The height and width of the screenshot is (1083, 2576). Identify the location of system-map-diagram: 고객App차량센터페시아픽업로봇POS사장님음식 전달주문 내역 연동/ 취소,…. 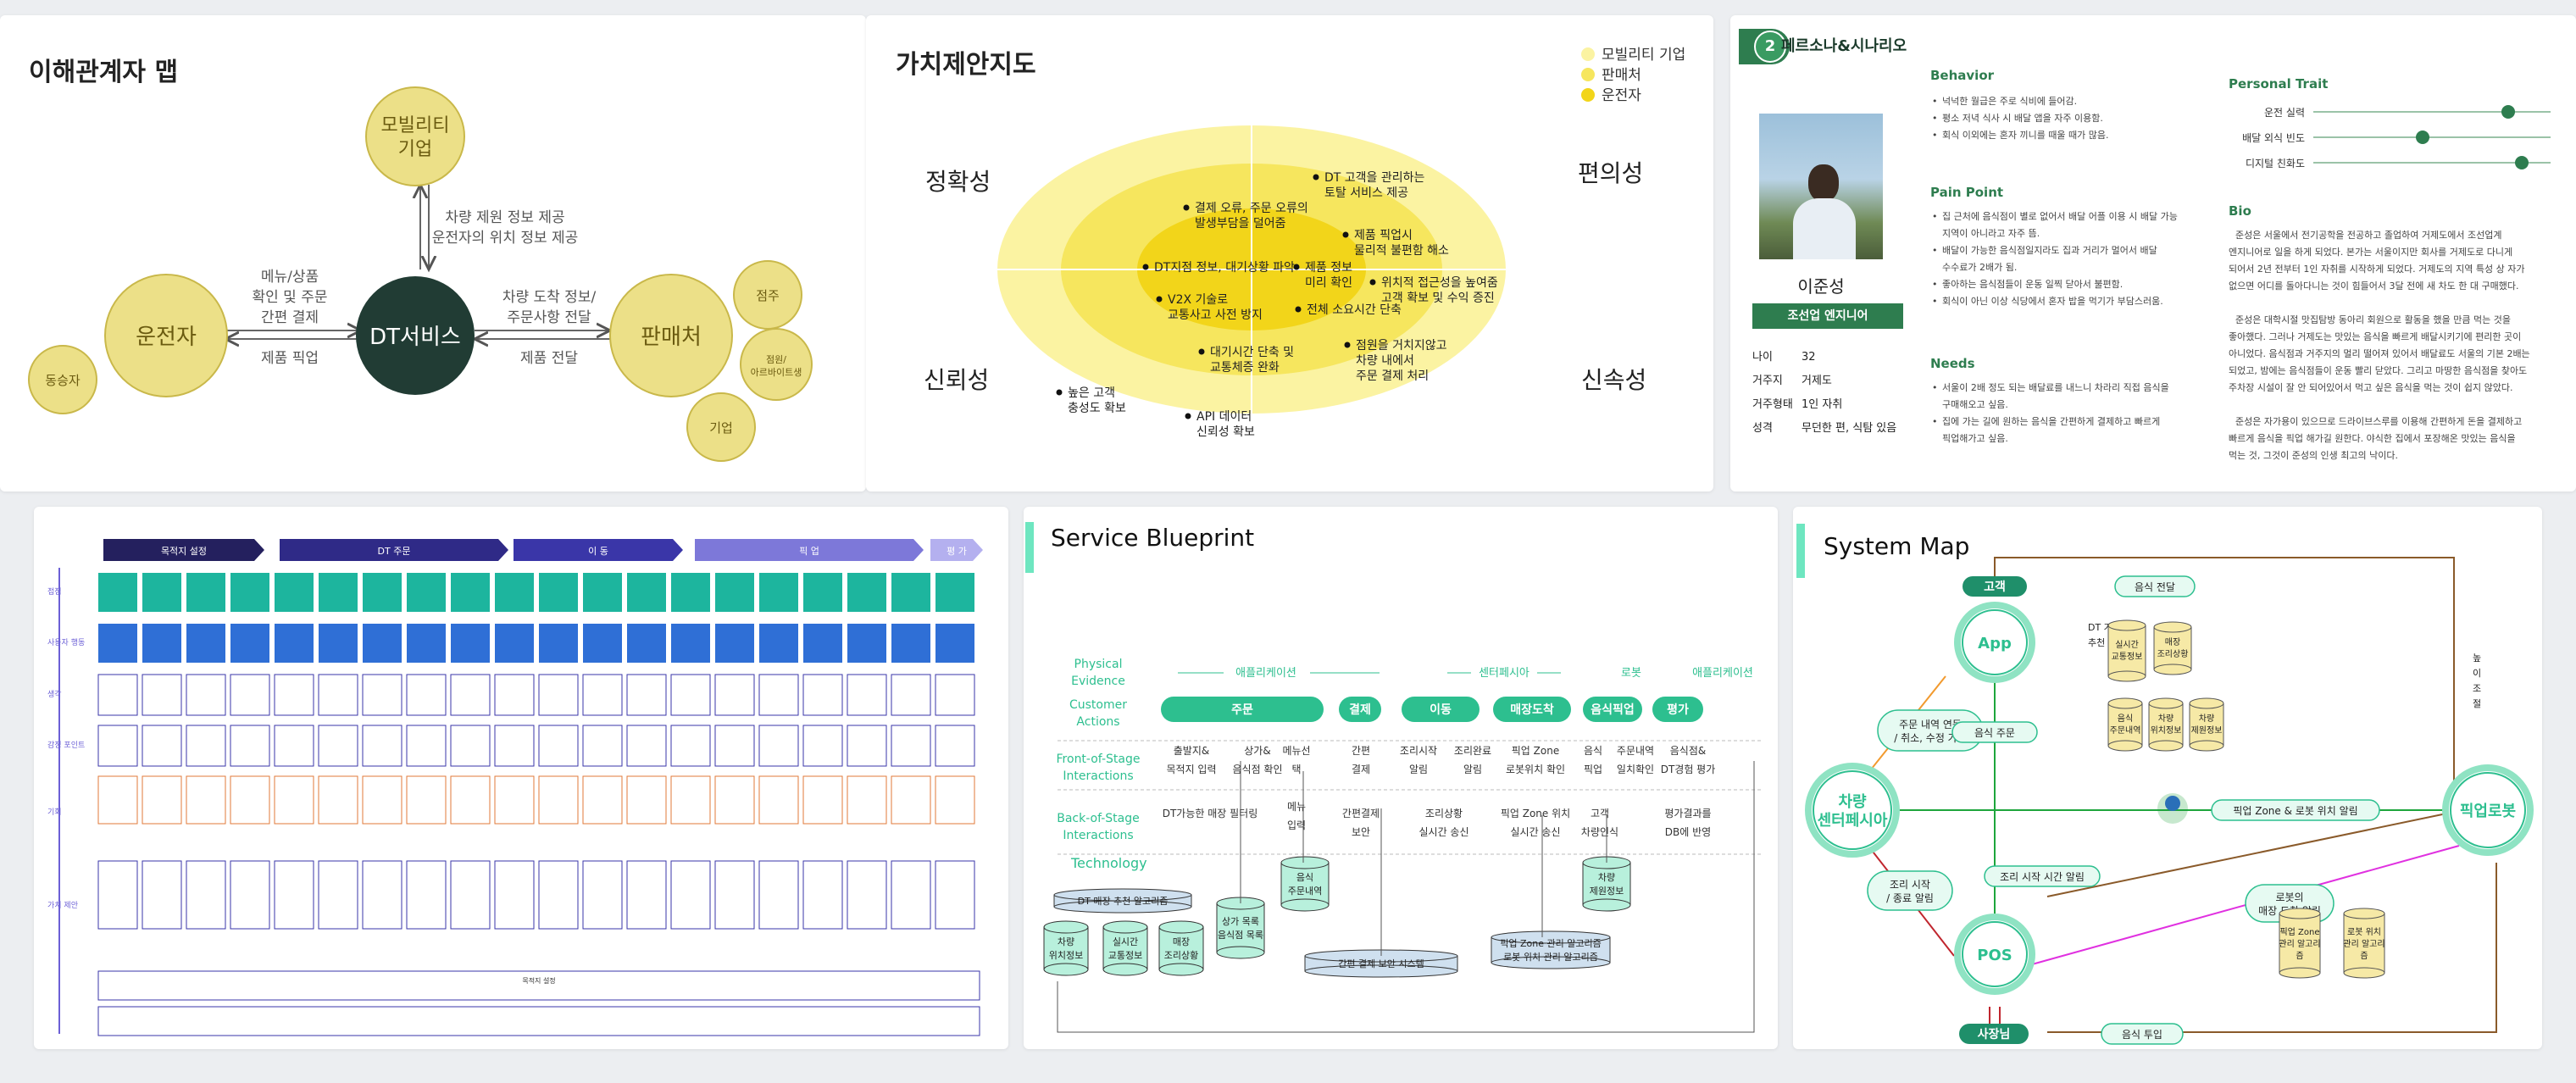
(2169, 801).